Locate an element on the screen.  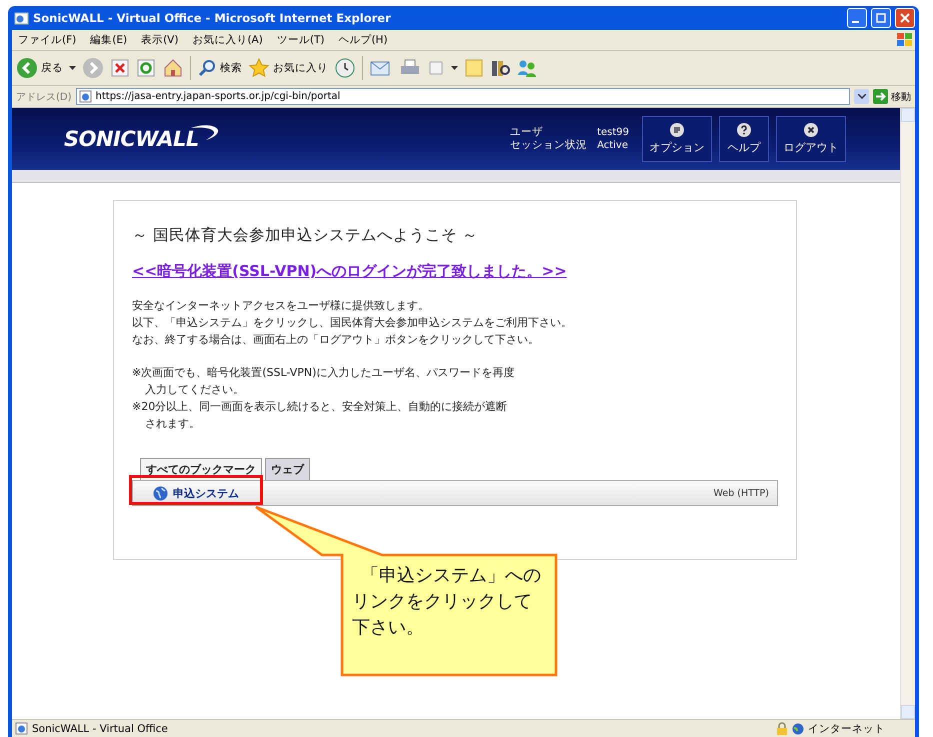
maximize-icon is located at coordinates (881, 18).